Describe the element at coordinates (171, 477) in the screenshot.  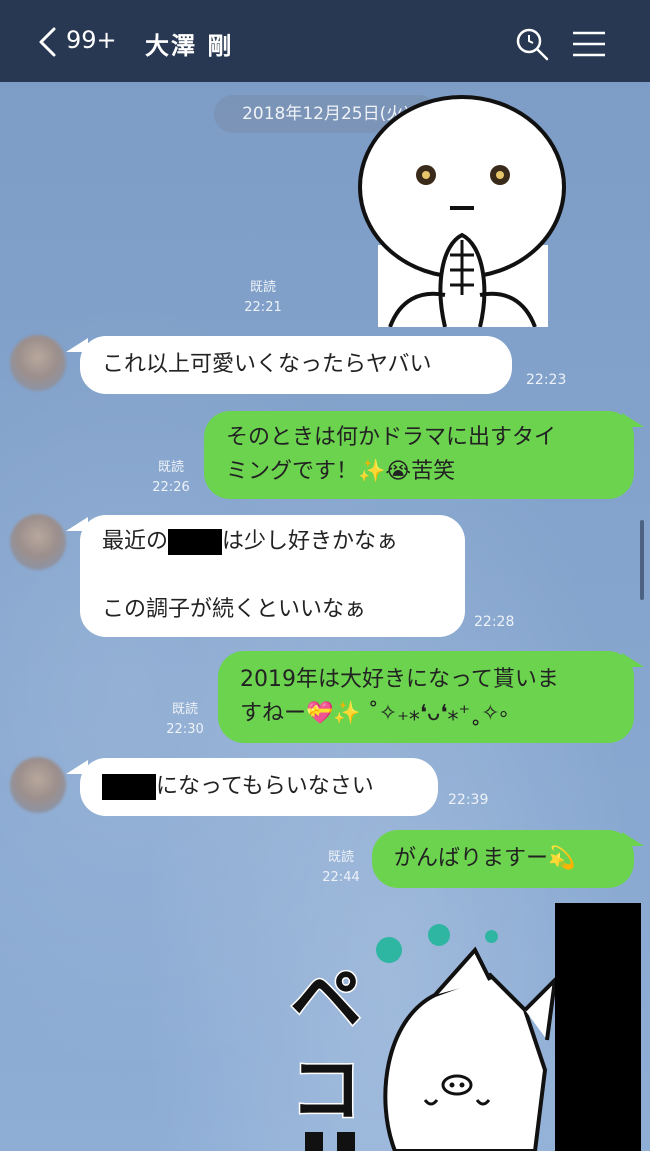
I see `read-receipt: 既読 22:26` at that location.